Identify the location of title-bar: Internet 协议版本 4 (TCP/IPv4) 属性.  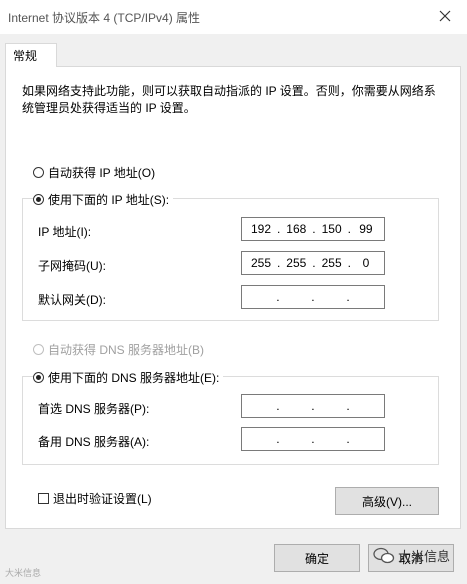
(233, 17).